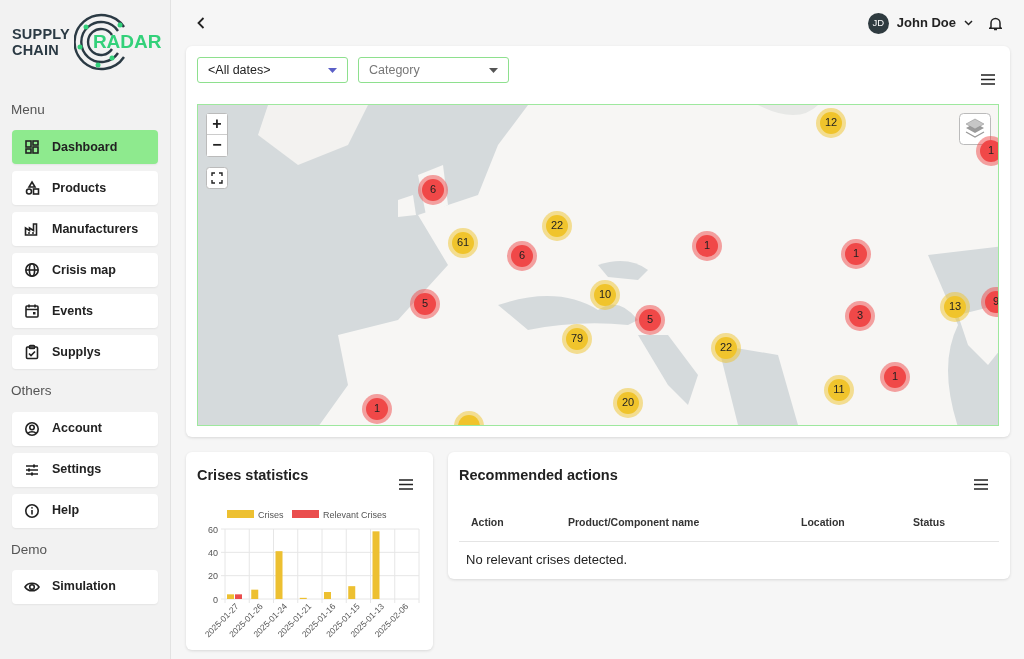 The width and height of the screenshot is (1024, 659). Describe the element at coordinates (32, 428) in the screenshot. I see `account-icon` at that location.